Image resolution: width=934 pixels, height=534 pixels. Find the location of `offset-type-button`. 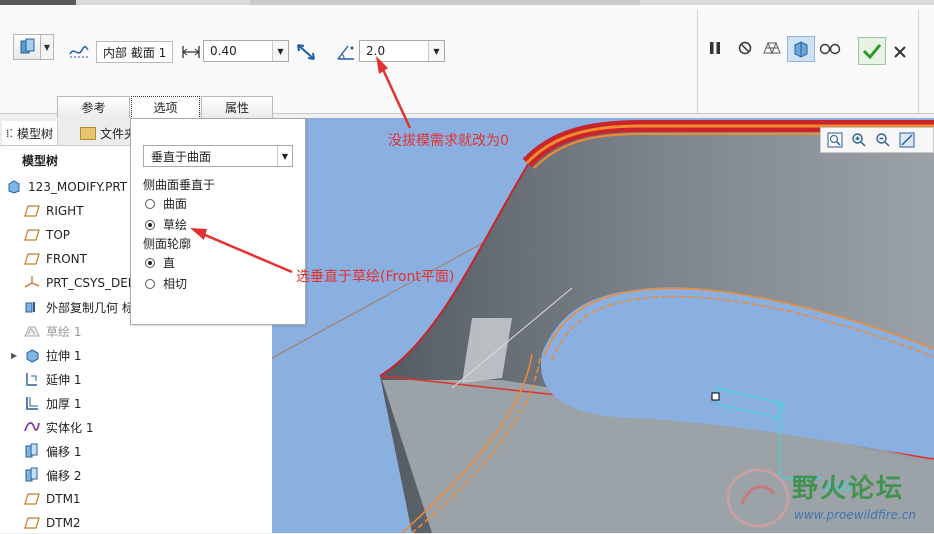

offset-type-button is located at coordinates (27, 47).